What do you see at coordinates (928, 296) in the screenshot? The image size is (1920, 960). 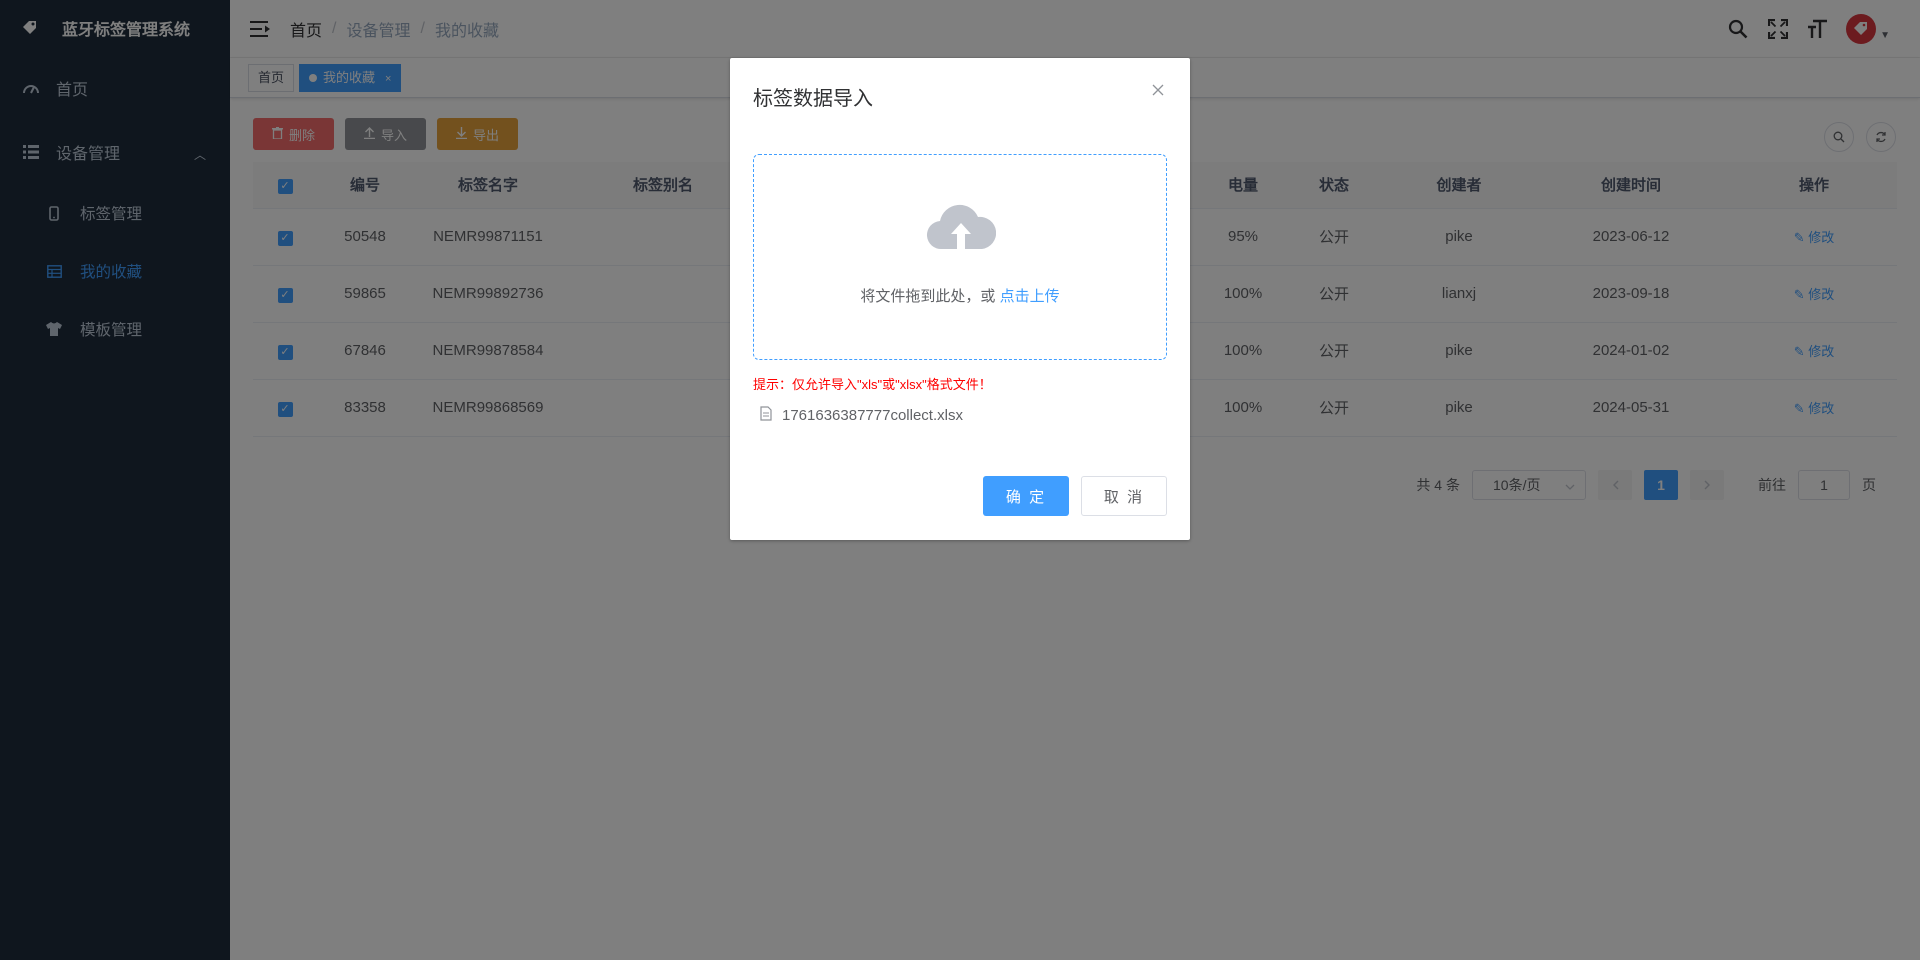 I see `drop-hint: 将文件拖到此处，或` at bounding box center [928, 296].